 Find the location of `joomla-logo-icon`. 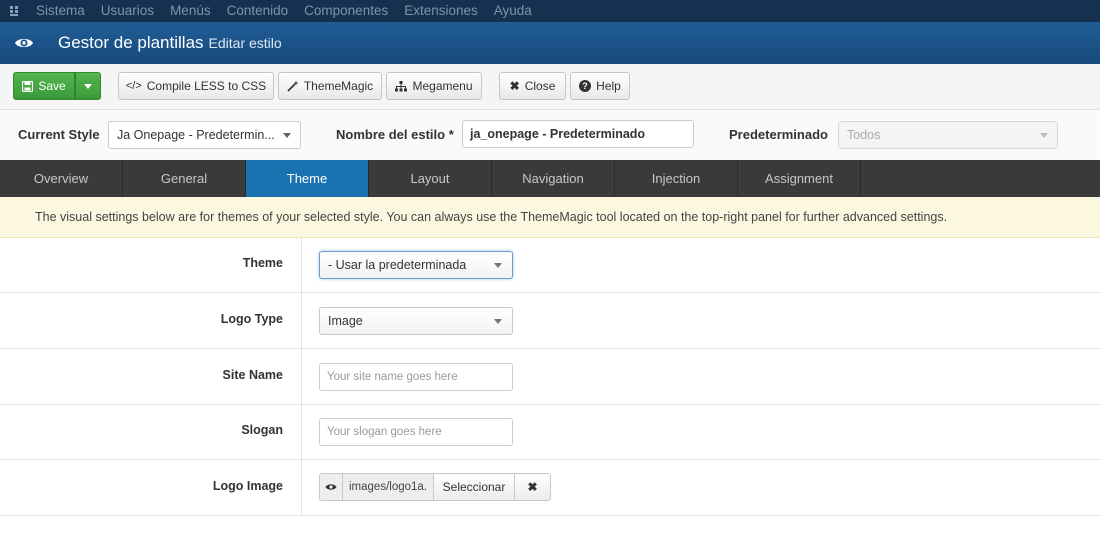

joomla-logo-icon is located at coordinates (14, 11).